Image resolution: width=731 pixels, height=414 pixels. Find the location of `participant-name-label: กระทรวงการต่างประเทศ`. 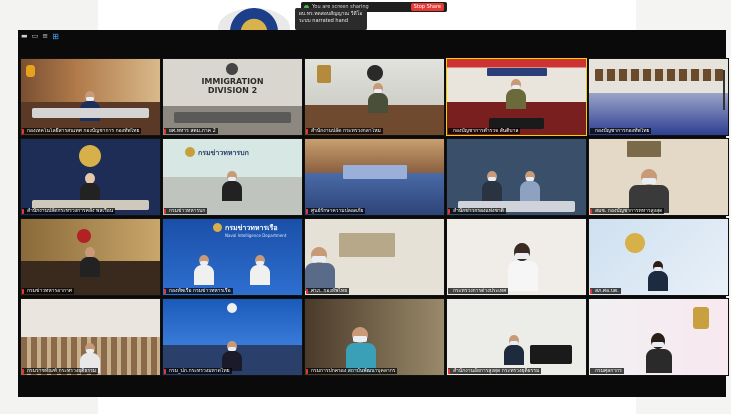

participant-name-label: กระทรวงการต่างประเทศ is located at coordinates (478, 291).